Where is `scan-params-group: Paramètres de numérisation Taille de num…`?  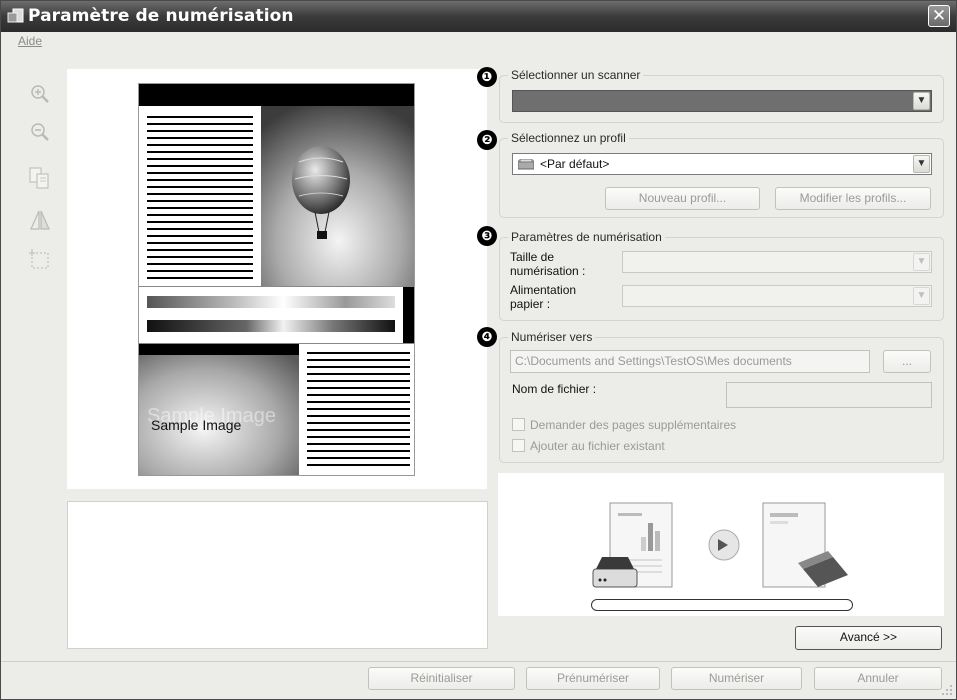
scan-params-group: Paramètres de numérisation Taille de num… is located at coordinates (721, 275).